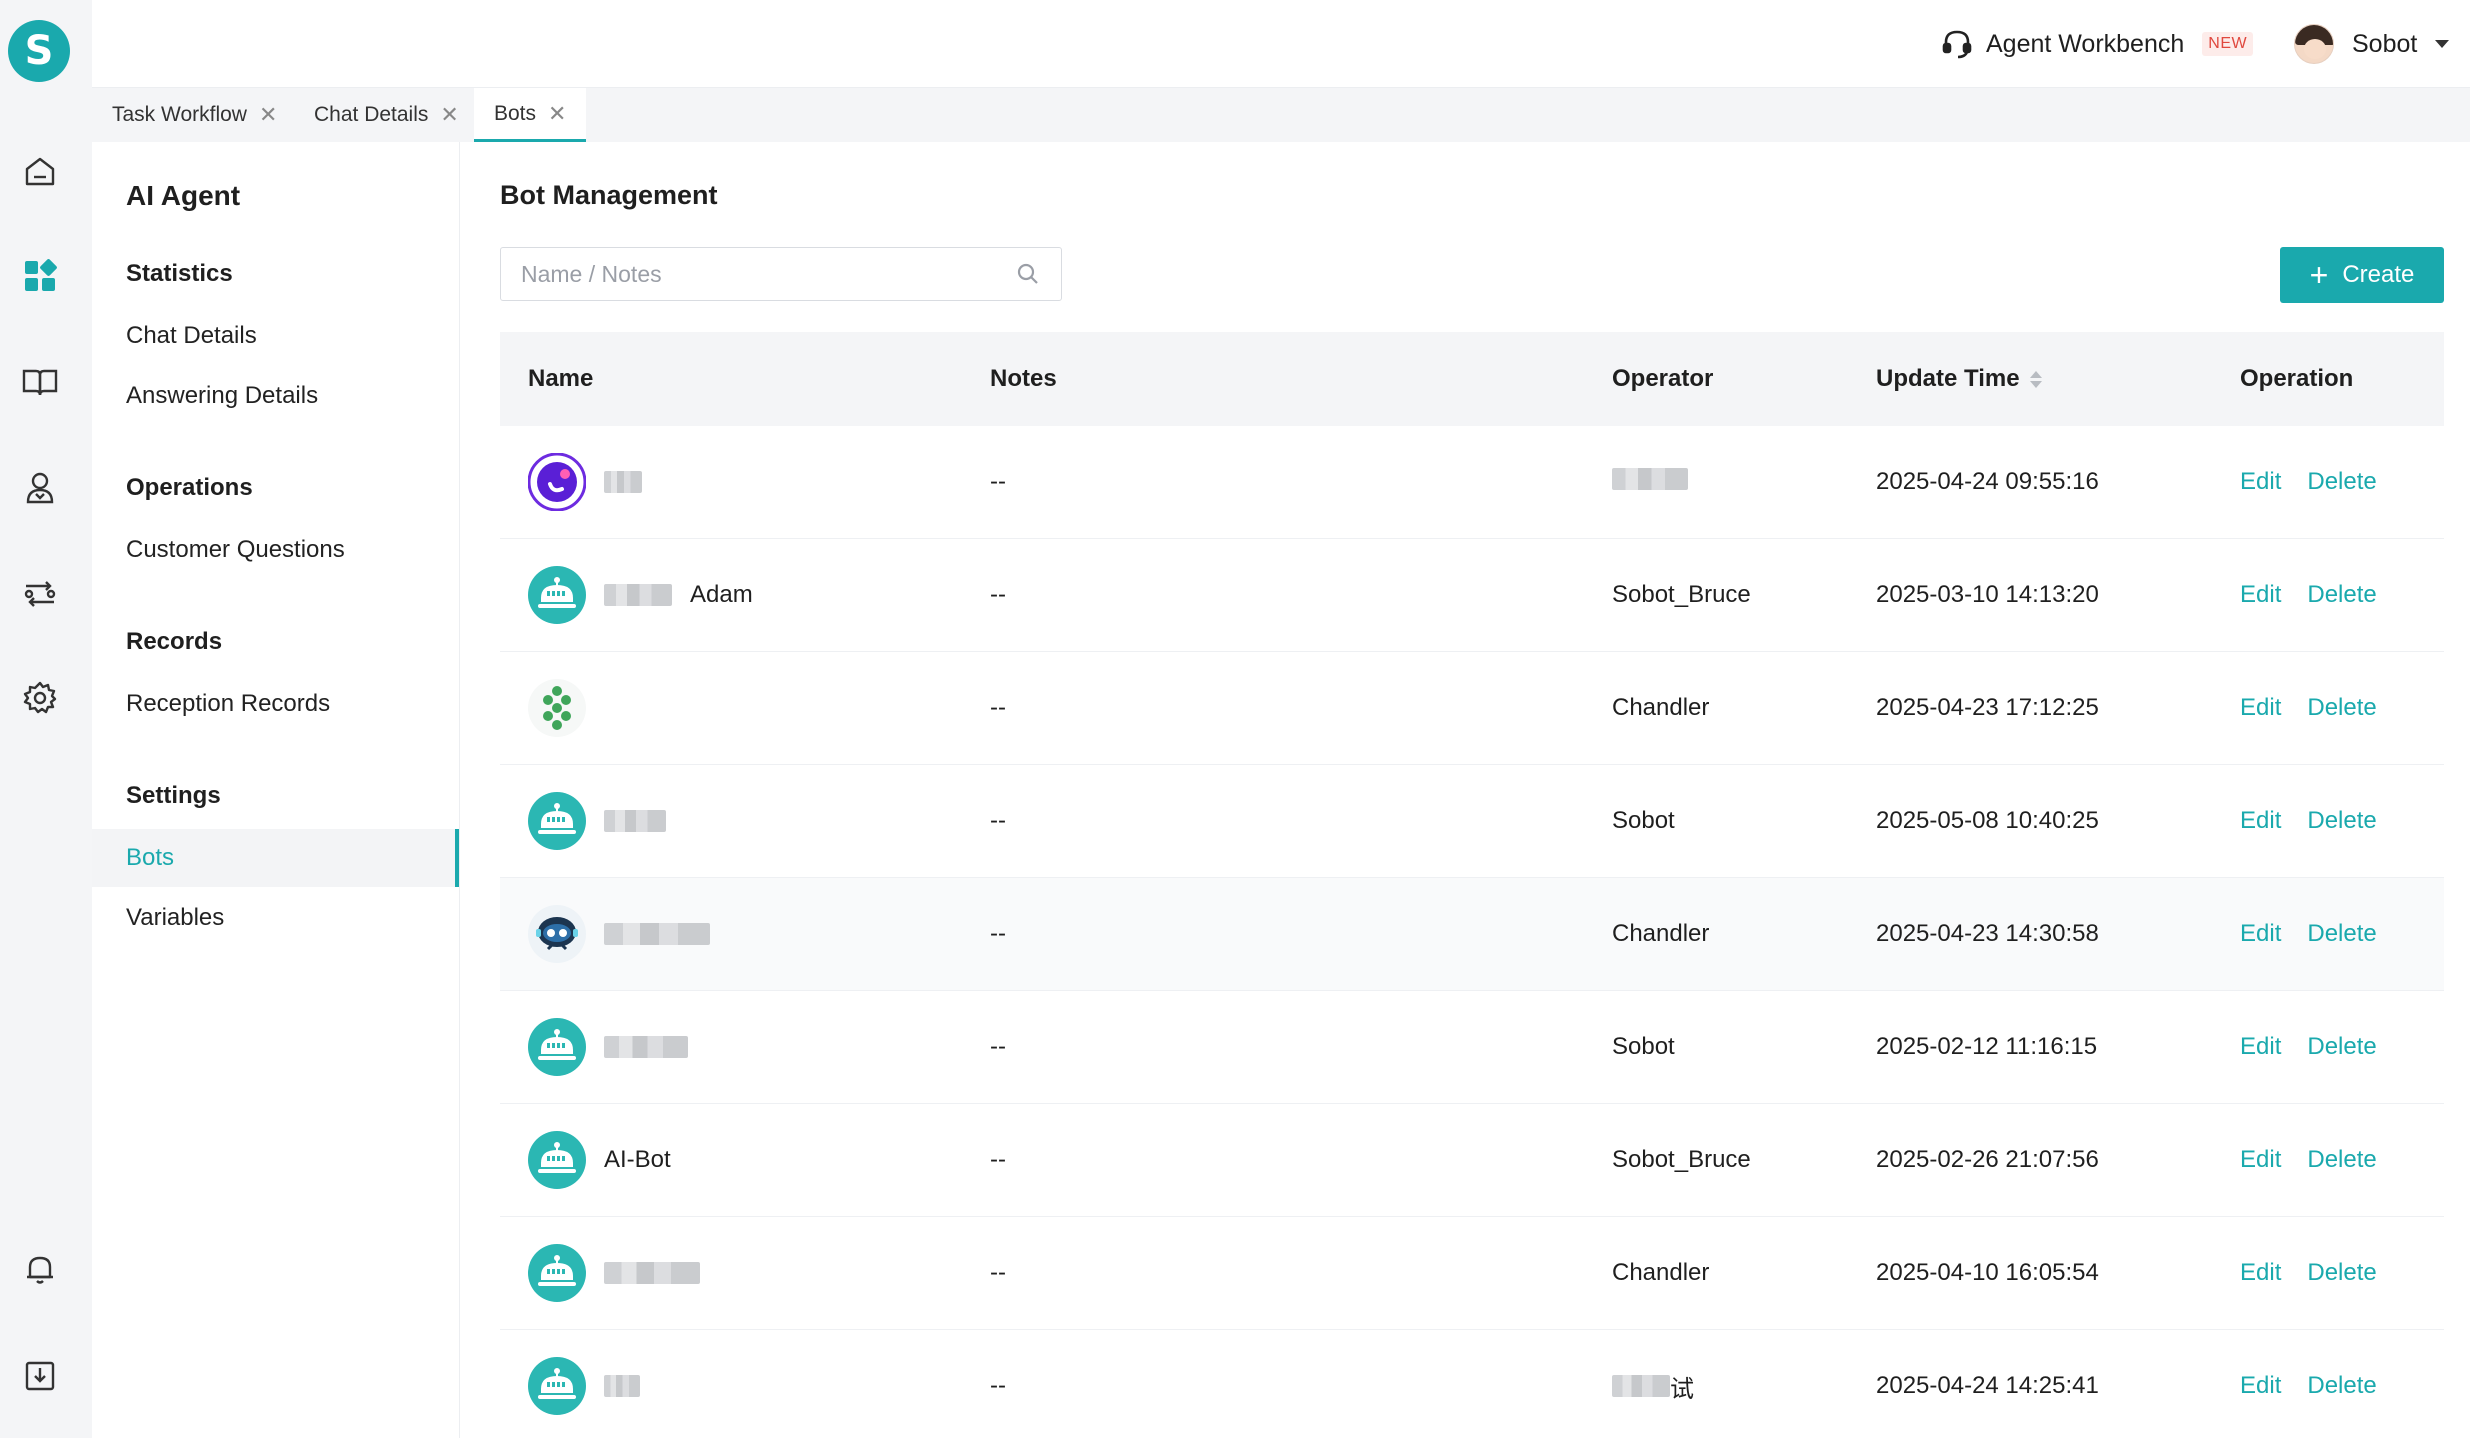 This screenshot has width=2470, height=1438. Describe the element at coordinates (40, 488) in the screenshot. I see `agent-user-icon` at that location.